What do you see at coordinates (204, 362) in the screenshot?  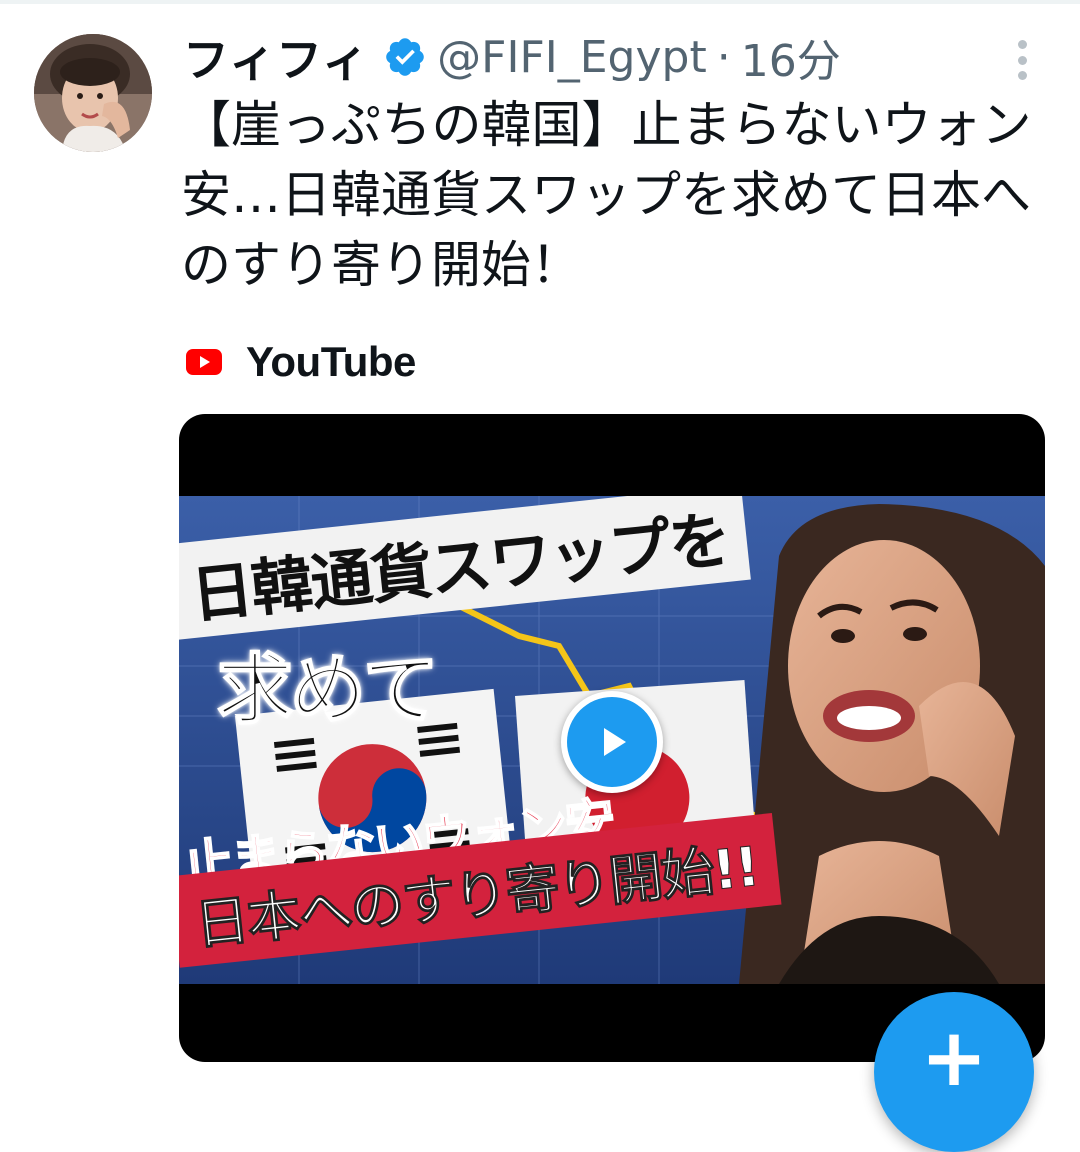 I see `youtube-icon` at bounding box center [204, 362].